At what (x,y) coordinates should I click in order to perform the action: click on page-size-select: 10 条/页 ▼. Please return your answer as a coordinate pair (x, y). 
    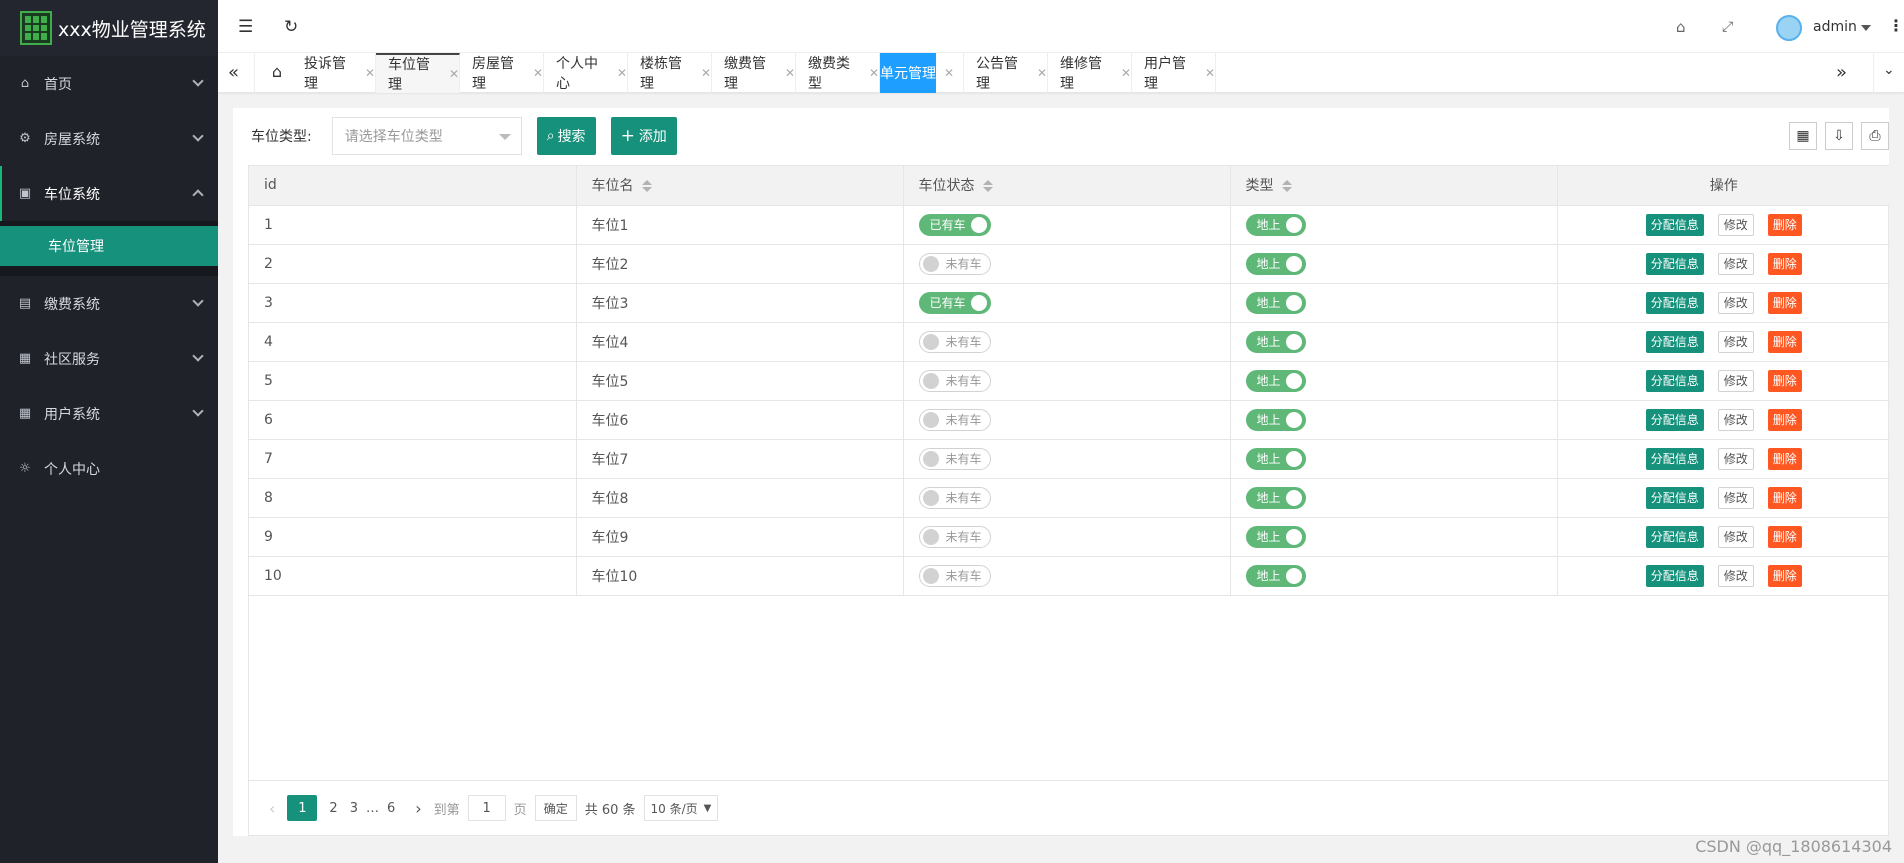
    Looking at the image, I should click on (681, 808).